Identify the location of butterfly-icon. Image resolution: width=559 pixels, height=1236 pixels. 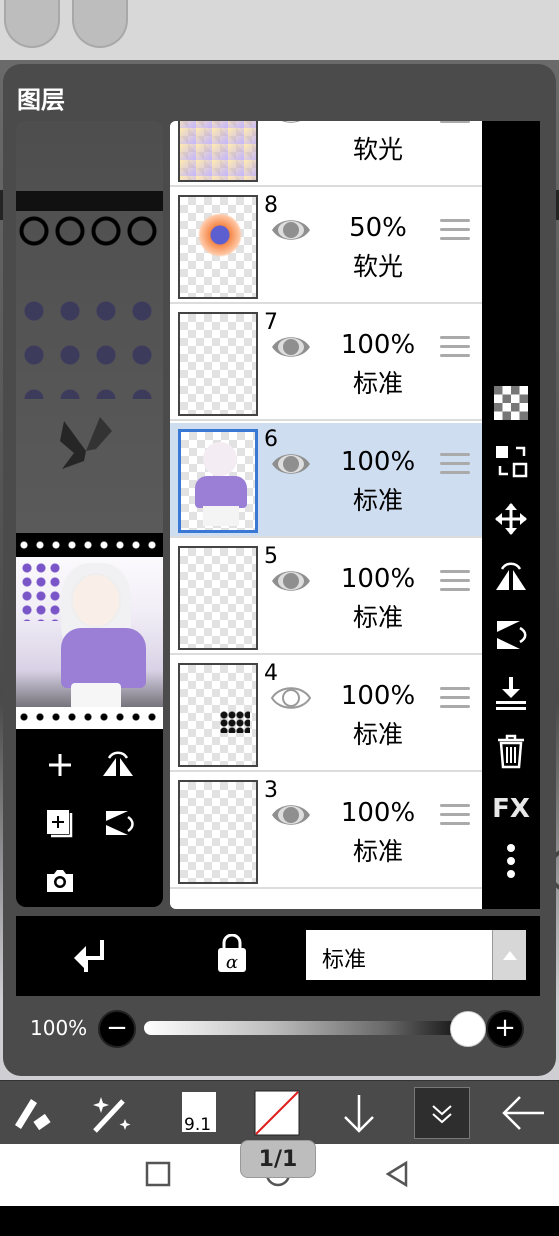
(86, 443).